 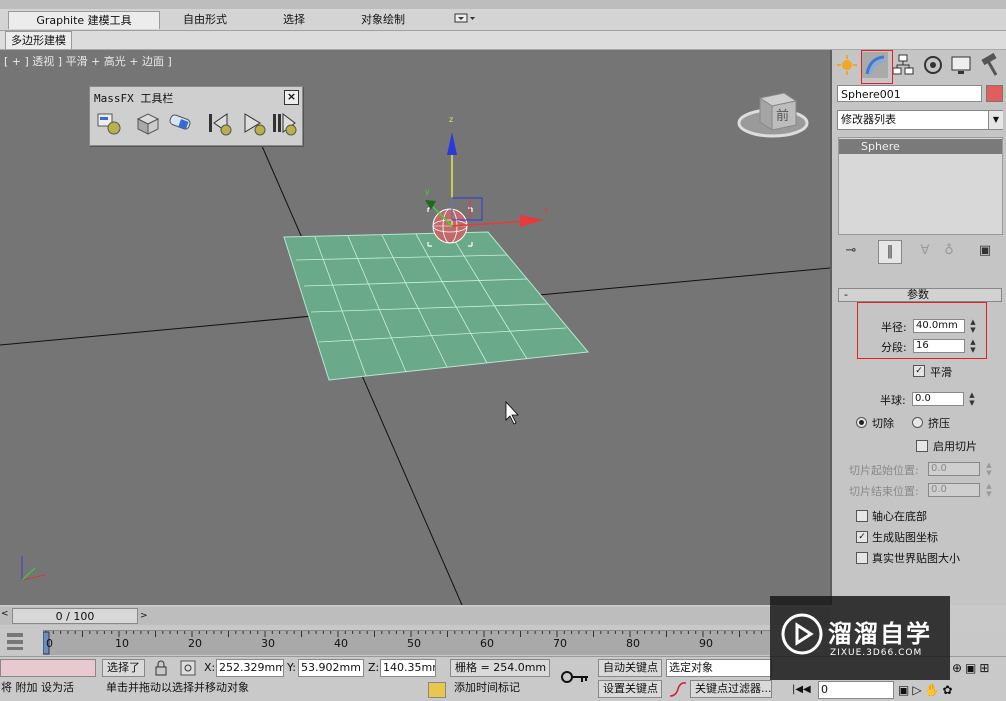 I want to click on real-world-map-checkbox, so click(x=862, y=558).